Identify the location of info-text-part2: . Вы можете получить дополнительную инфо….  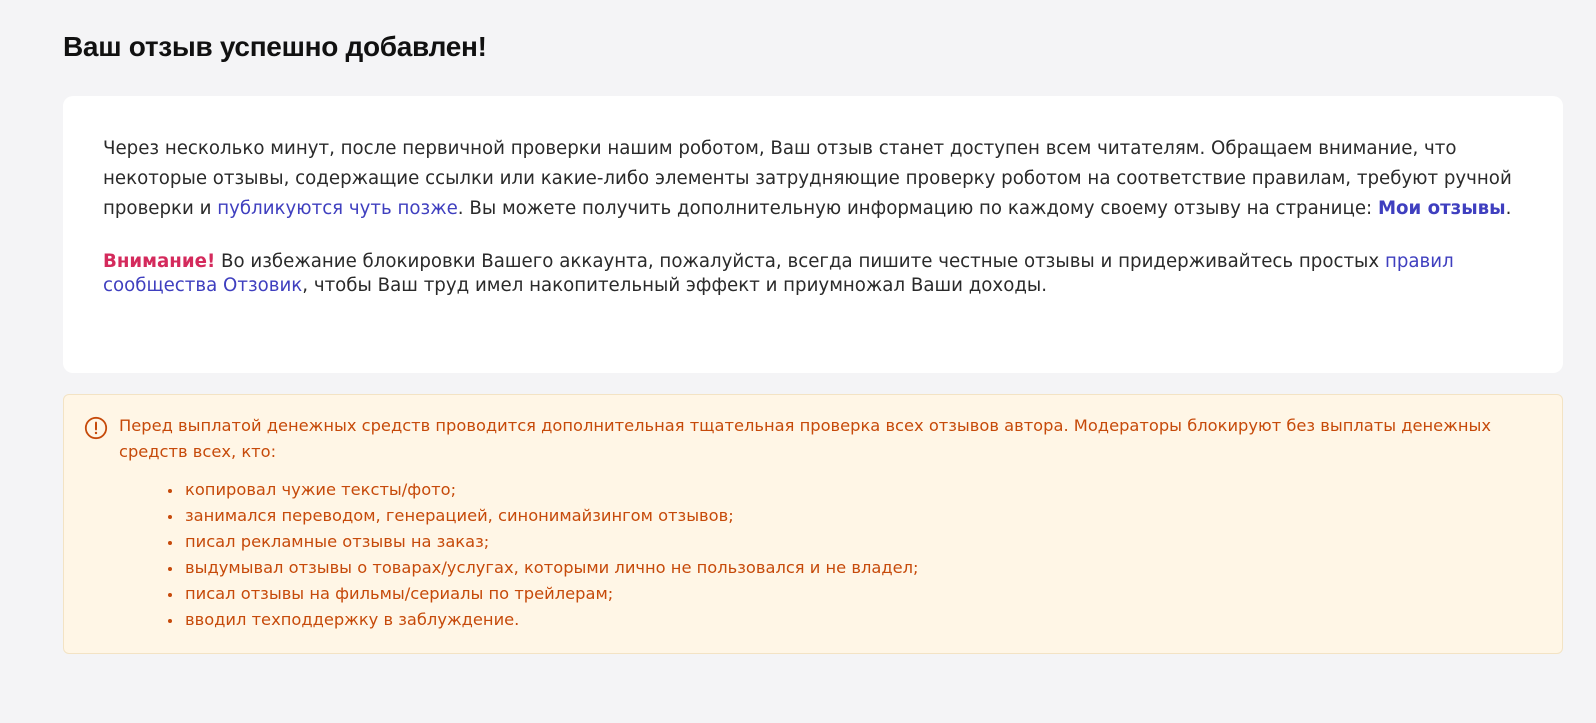
(917, 208).